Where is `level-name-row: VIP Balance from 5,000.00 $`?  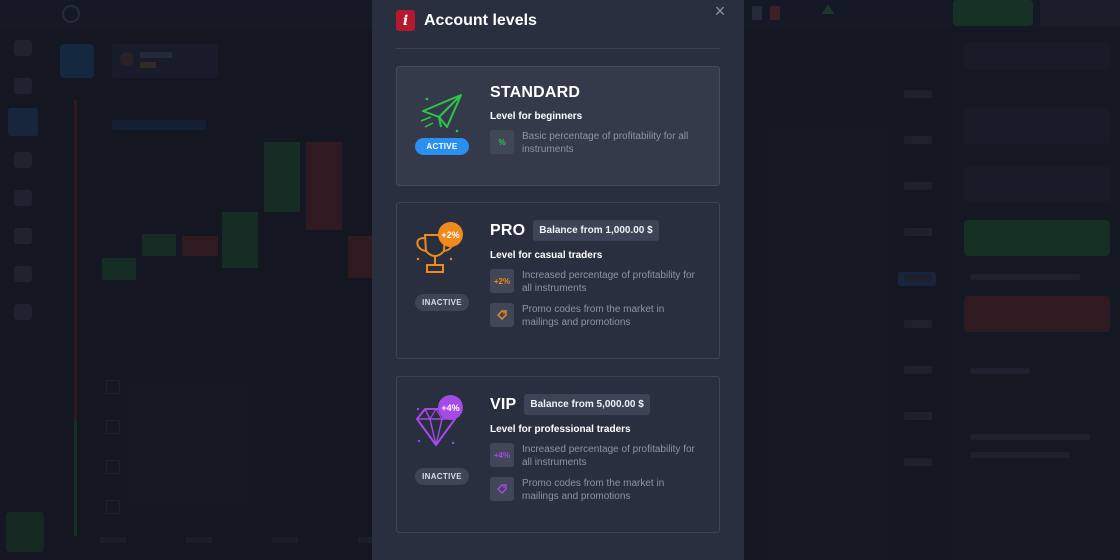
level-name-row: VIP Balance from 5,000.00 $ is located at coordinates (596, 404).